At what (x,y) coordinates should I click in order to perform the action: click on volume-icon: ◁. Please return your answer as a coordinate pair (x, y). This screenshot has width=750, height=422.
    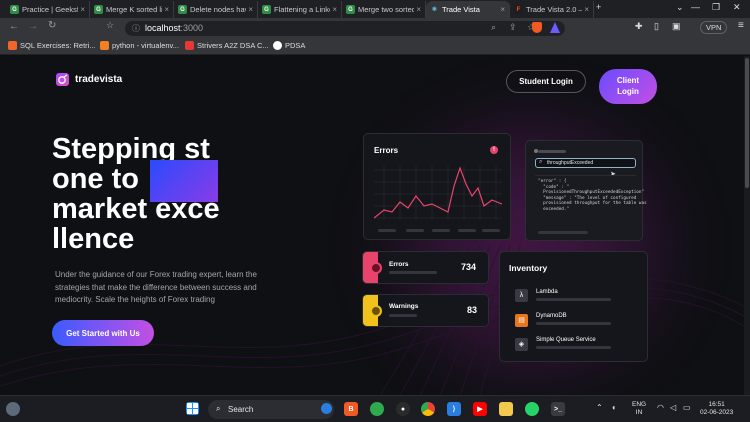
    Looking at the image, I should click on (673, 408).